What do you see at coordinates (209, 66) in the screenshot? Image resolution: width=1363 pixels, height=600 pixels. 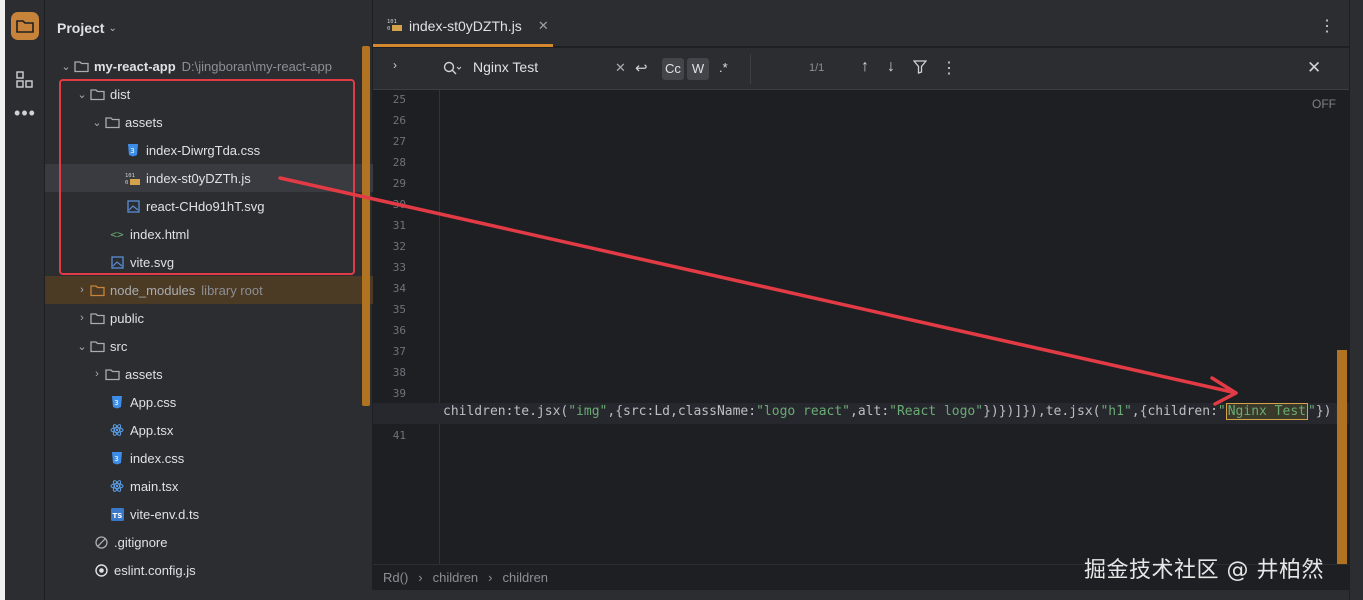 I see `tree-item-my-react-app: ⌄ my-react-app D:\jingboran\my-react-app` at bounding box center [209, 66].